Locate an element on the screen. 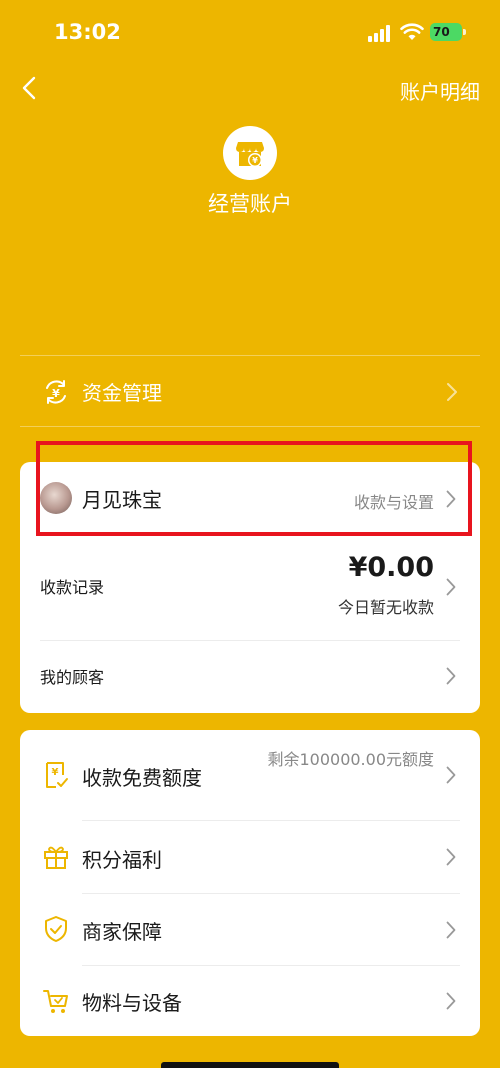  divider is located at coordinates (250, 426).